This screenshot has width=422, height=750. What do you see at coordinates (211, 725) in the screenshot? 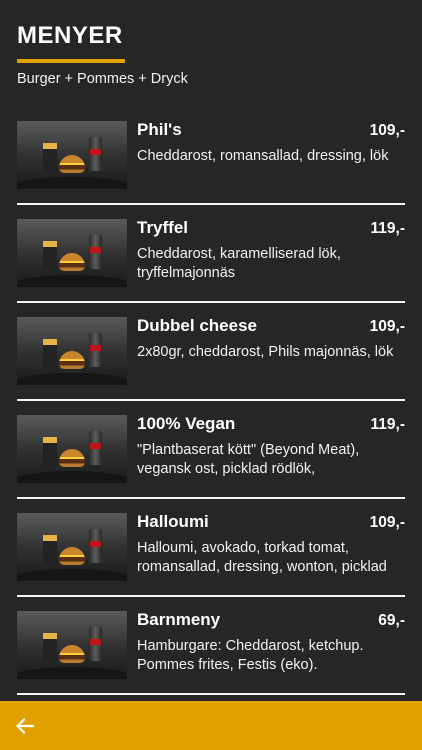
I see `bottom-bar` at bounding box center [211, 725].